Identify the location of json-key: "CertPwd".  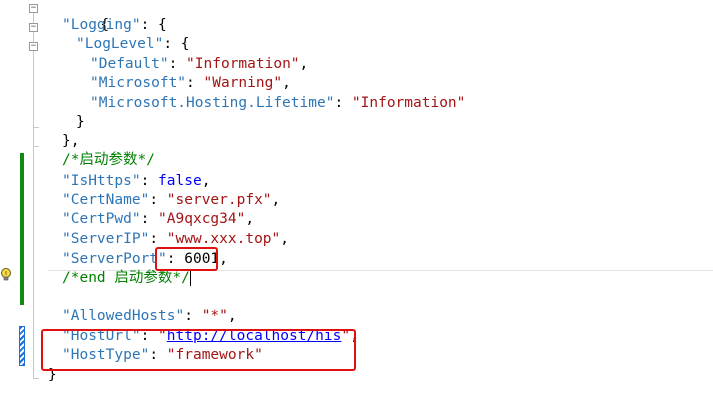
(101, 219).